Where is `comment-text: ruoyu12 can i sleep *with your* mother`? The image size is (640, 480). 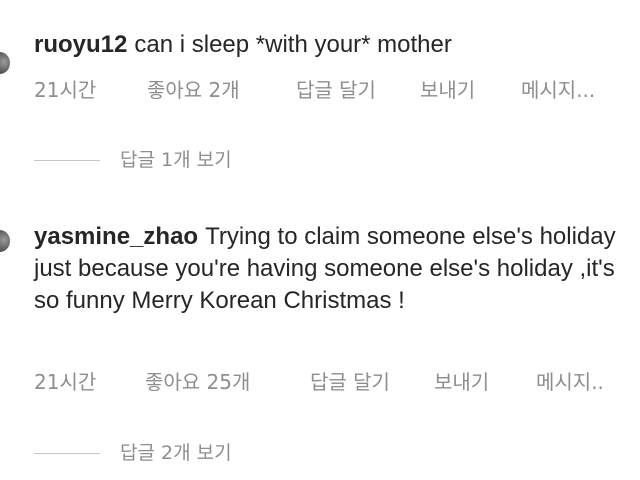 comment-text: ruoyu12 can i sleep *with your* mother is located at coordinates (334, 45).